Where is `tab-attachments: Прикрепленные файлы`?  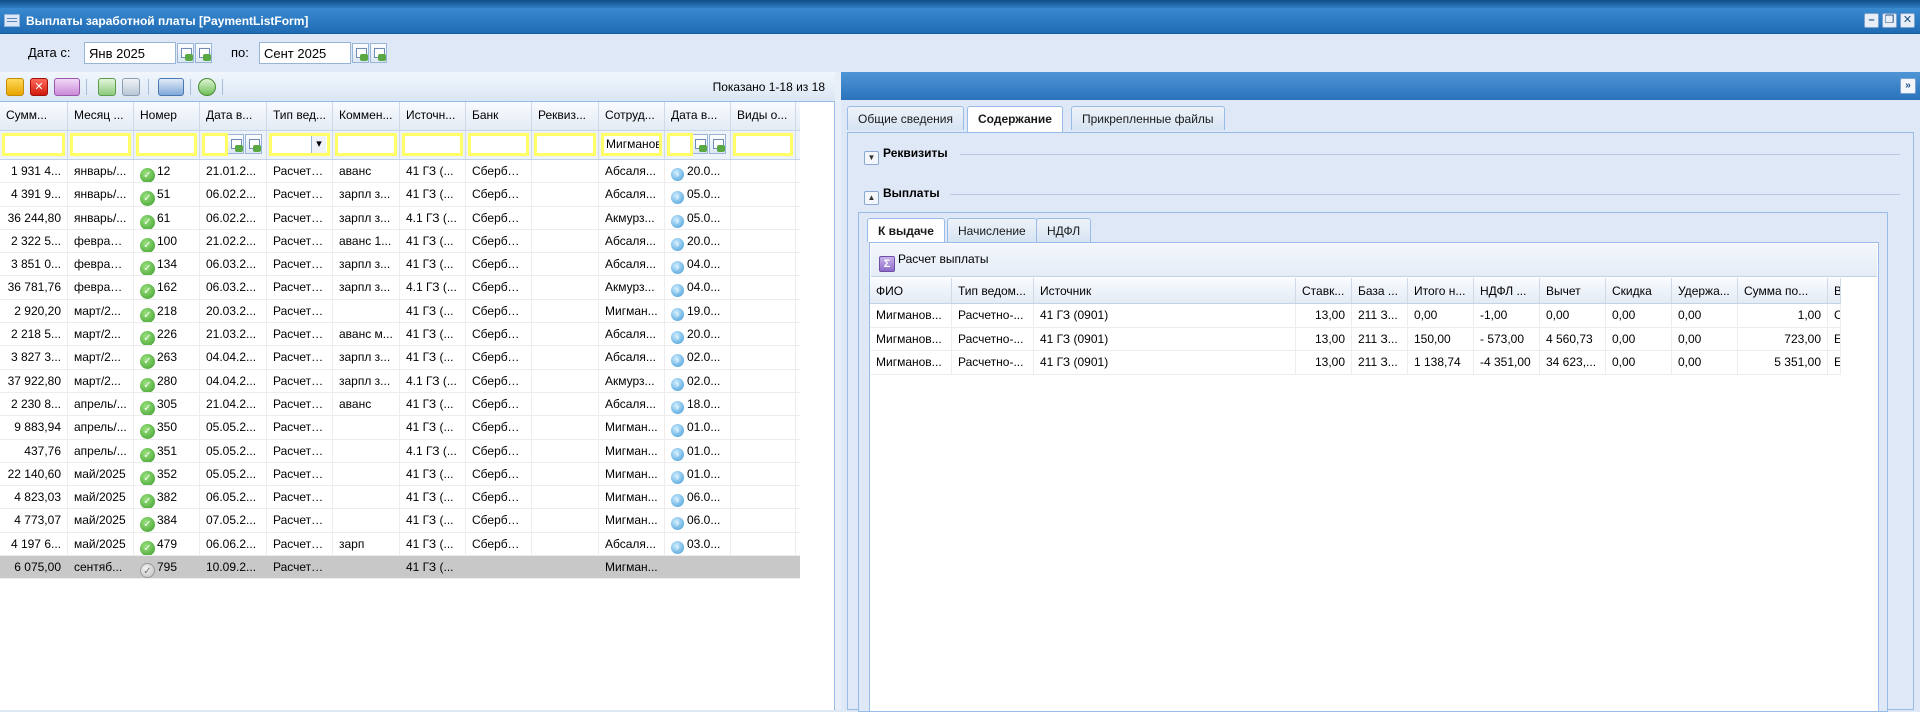 tab-attachments: Прикрепленные файлы is located at coordinates (1148, 118).